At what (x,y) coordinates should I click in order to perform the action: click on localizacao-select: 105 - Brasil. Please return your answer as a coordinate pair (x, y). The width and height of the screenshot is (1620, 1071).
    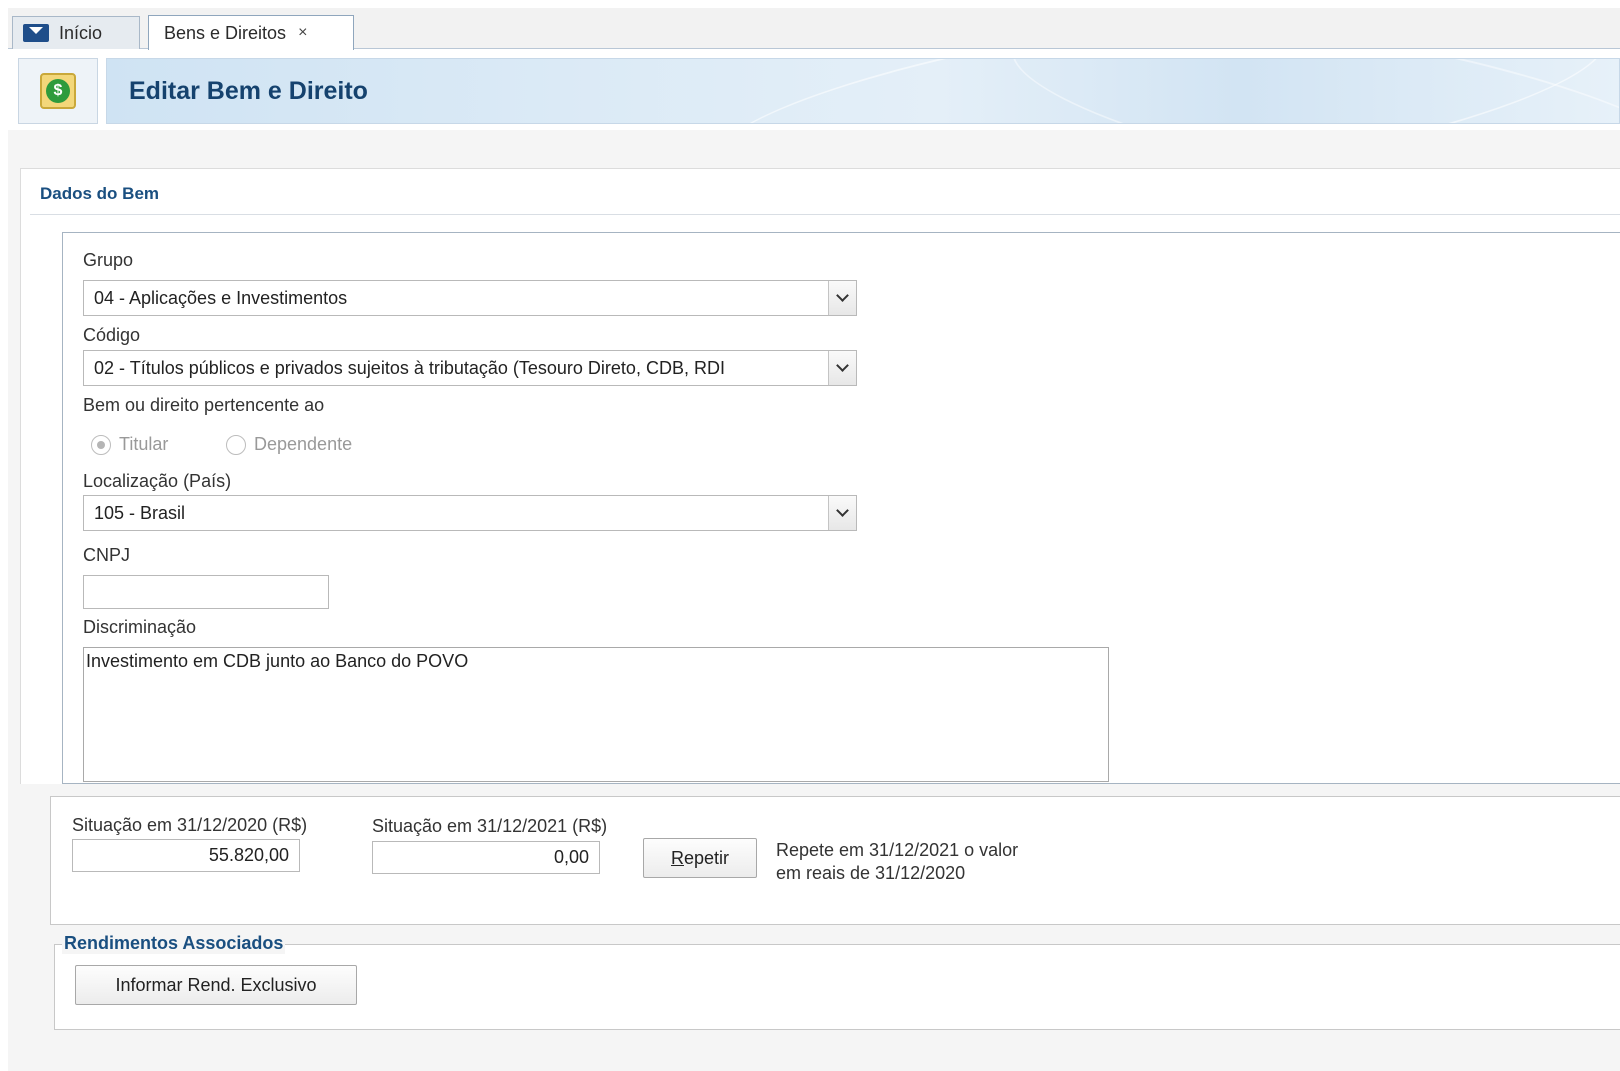
    Looking at the image, I should click on (470, 513).